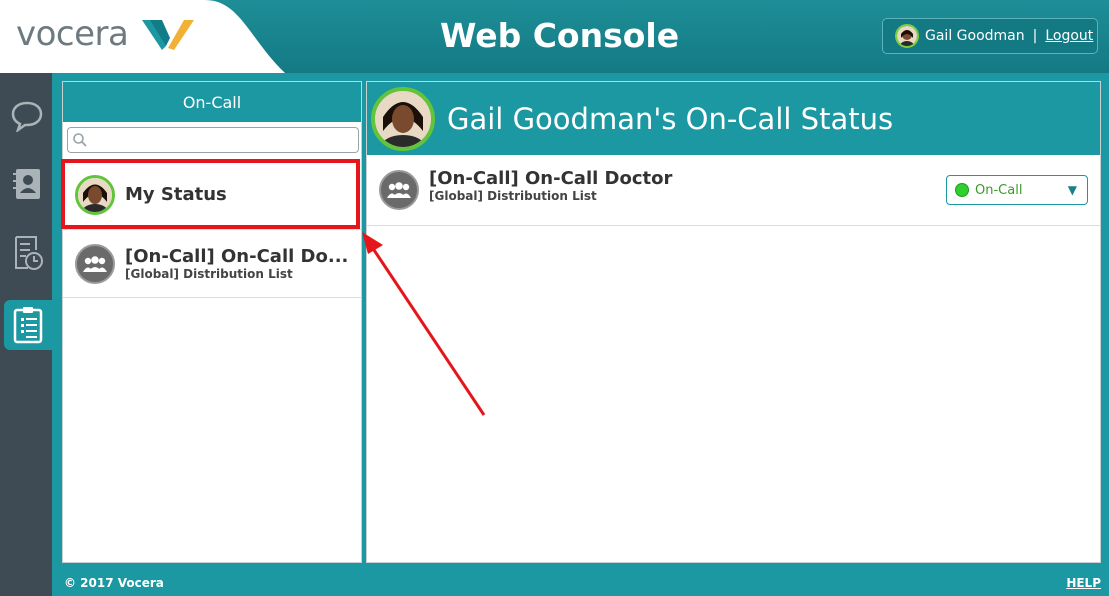 Image resolution: width=1109 pixels, height=596 pixels. I want to click on contacts-icon, so click(26, 184).